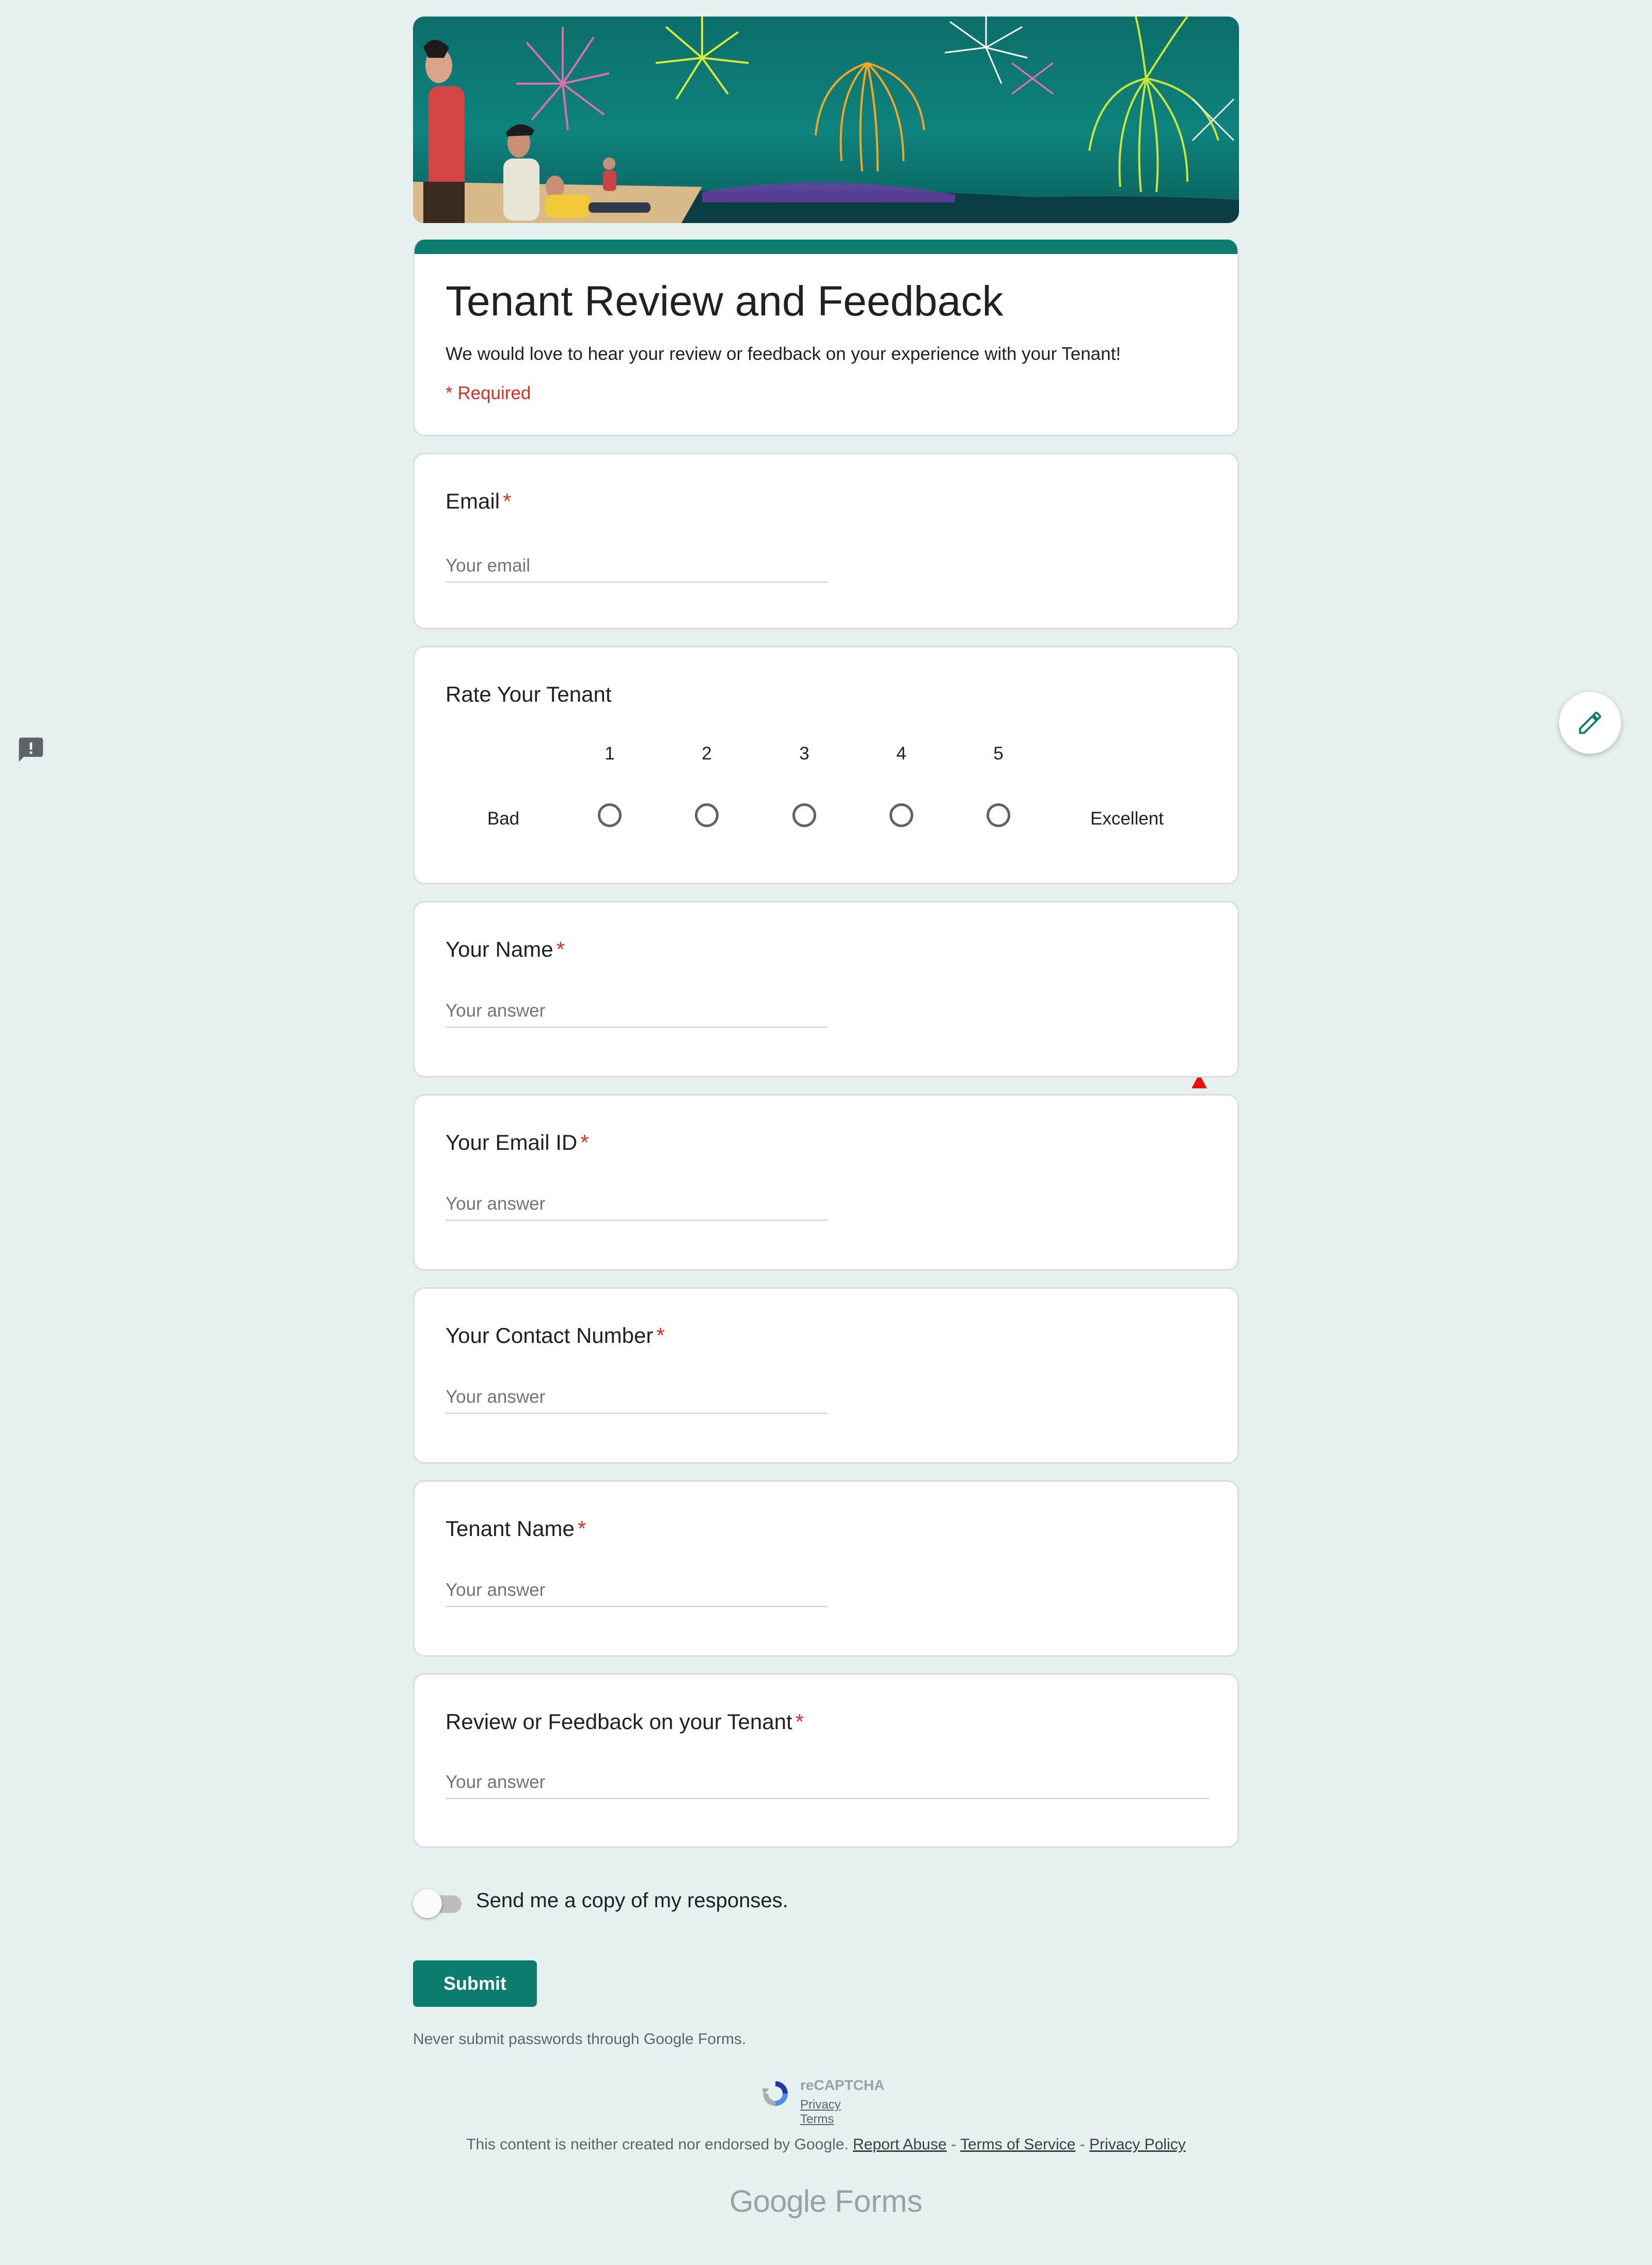 Image resolution: width=1652 pixels, height=2265 pixels. I want to click on report-abuse-link: Report Abuse, so click(900, 2144).